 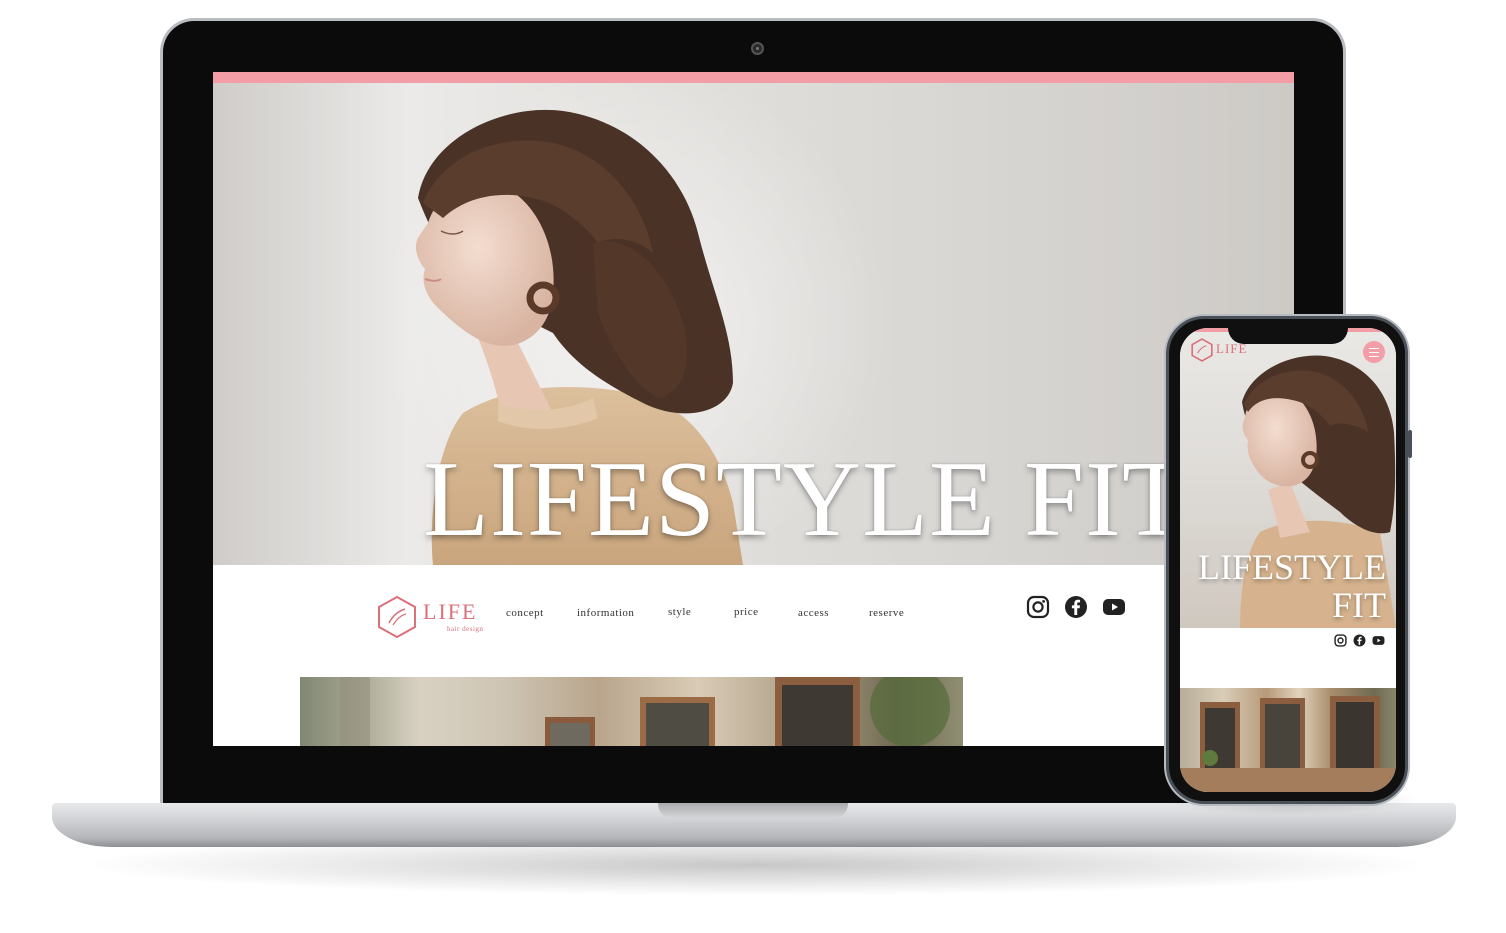 I want to click on youtube-icon, so click(x=1114, y=607).